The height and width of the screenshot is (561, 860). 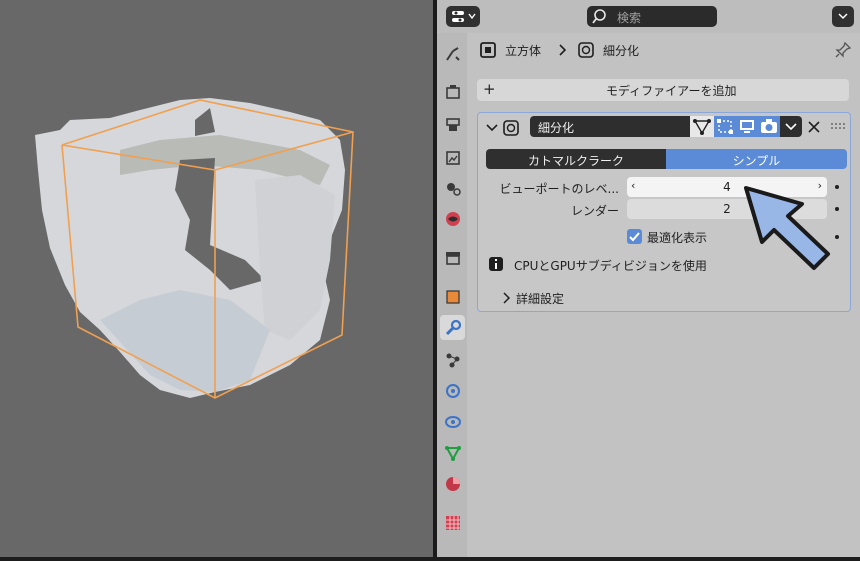 What do you see at coordinates (677, 238) in the screenshot?
I see `optimal-display-label: 最適化表示` at bounding box center [677, 238].